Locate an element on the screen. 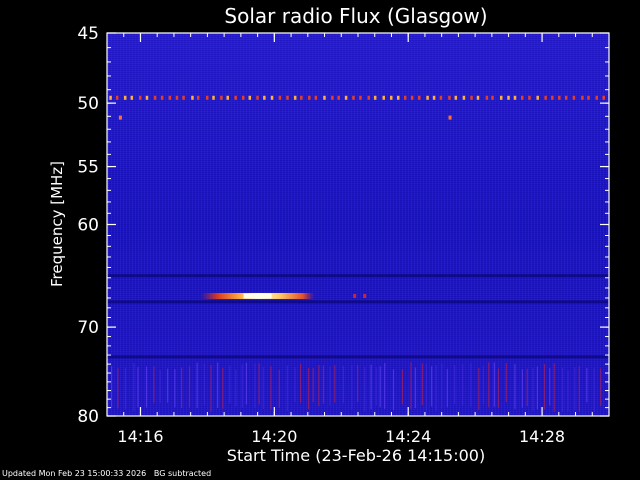  y-tick-label: 50 is located at coordinates (88, 104).